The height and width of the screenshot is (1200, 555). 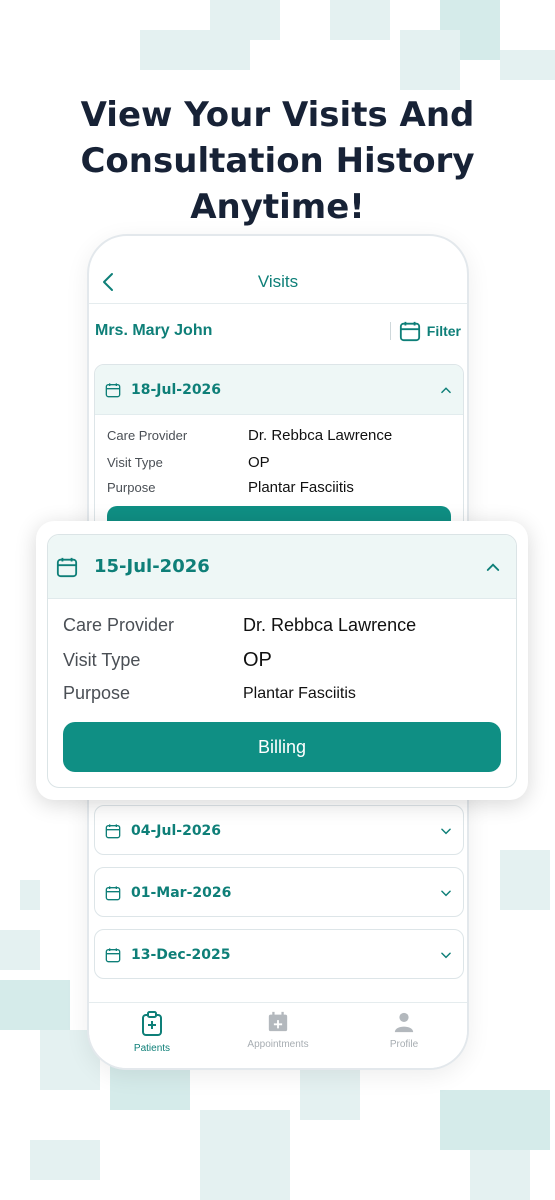 I want to click on tab-label: Appointments, so click(x=278, y=1044).